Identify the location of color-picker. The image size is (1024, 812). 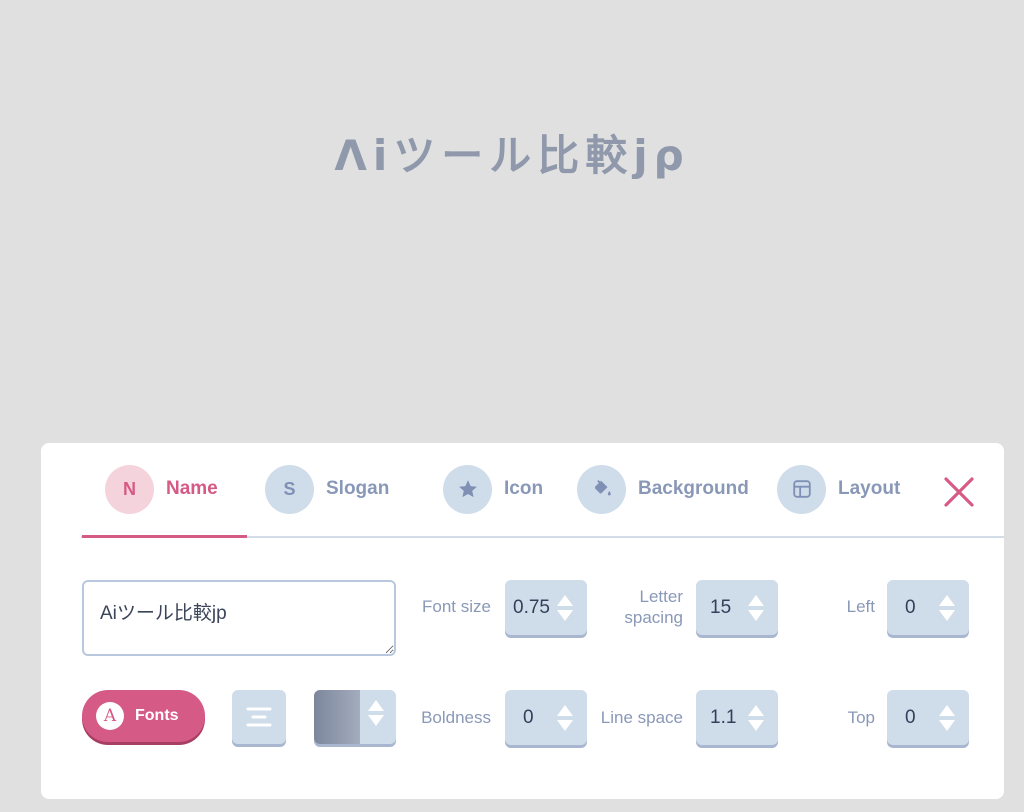
(355, 717).